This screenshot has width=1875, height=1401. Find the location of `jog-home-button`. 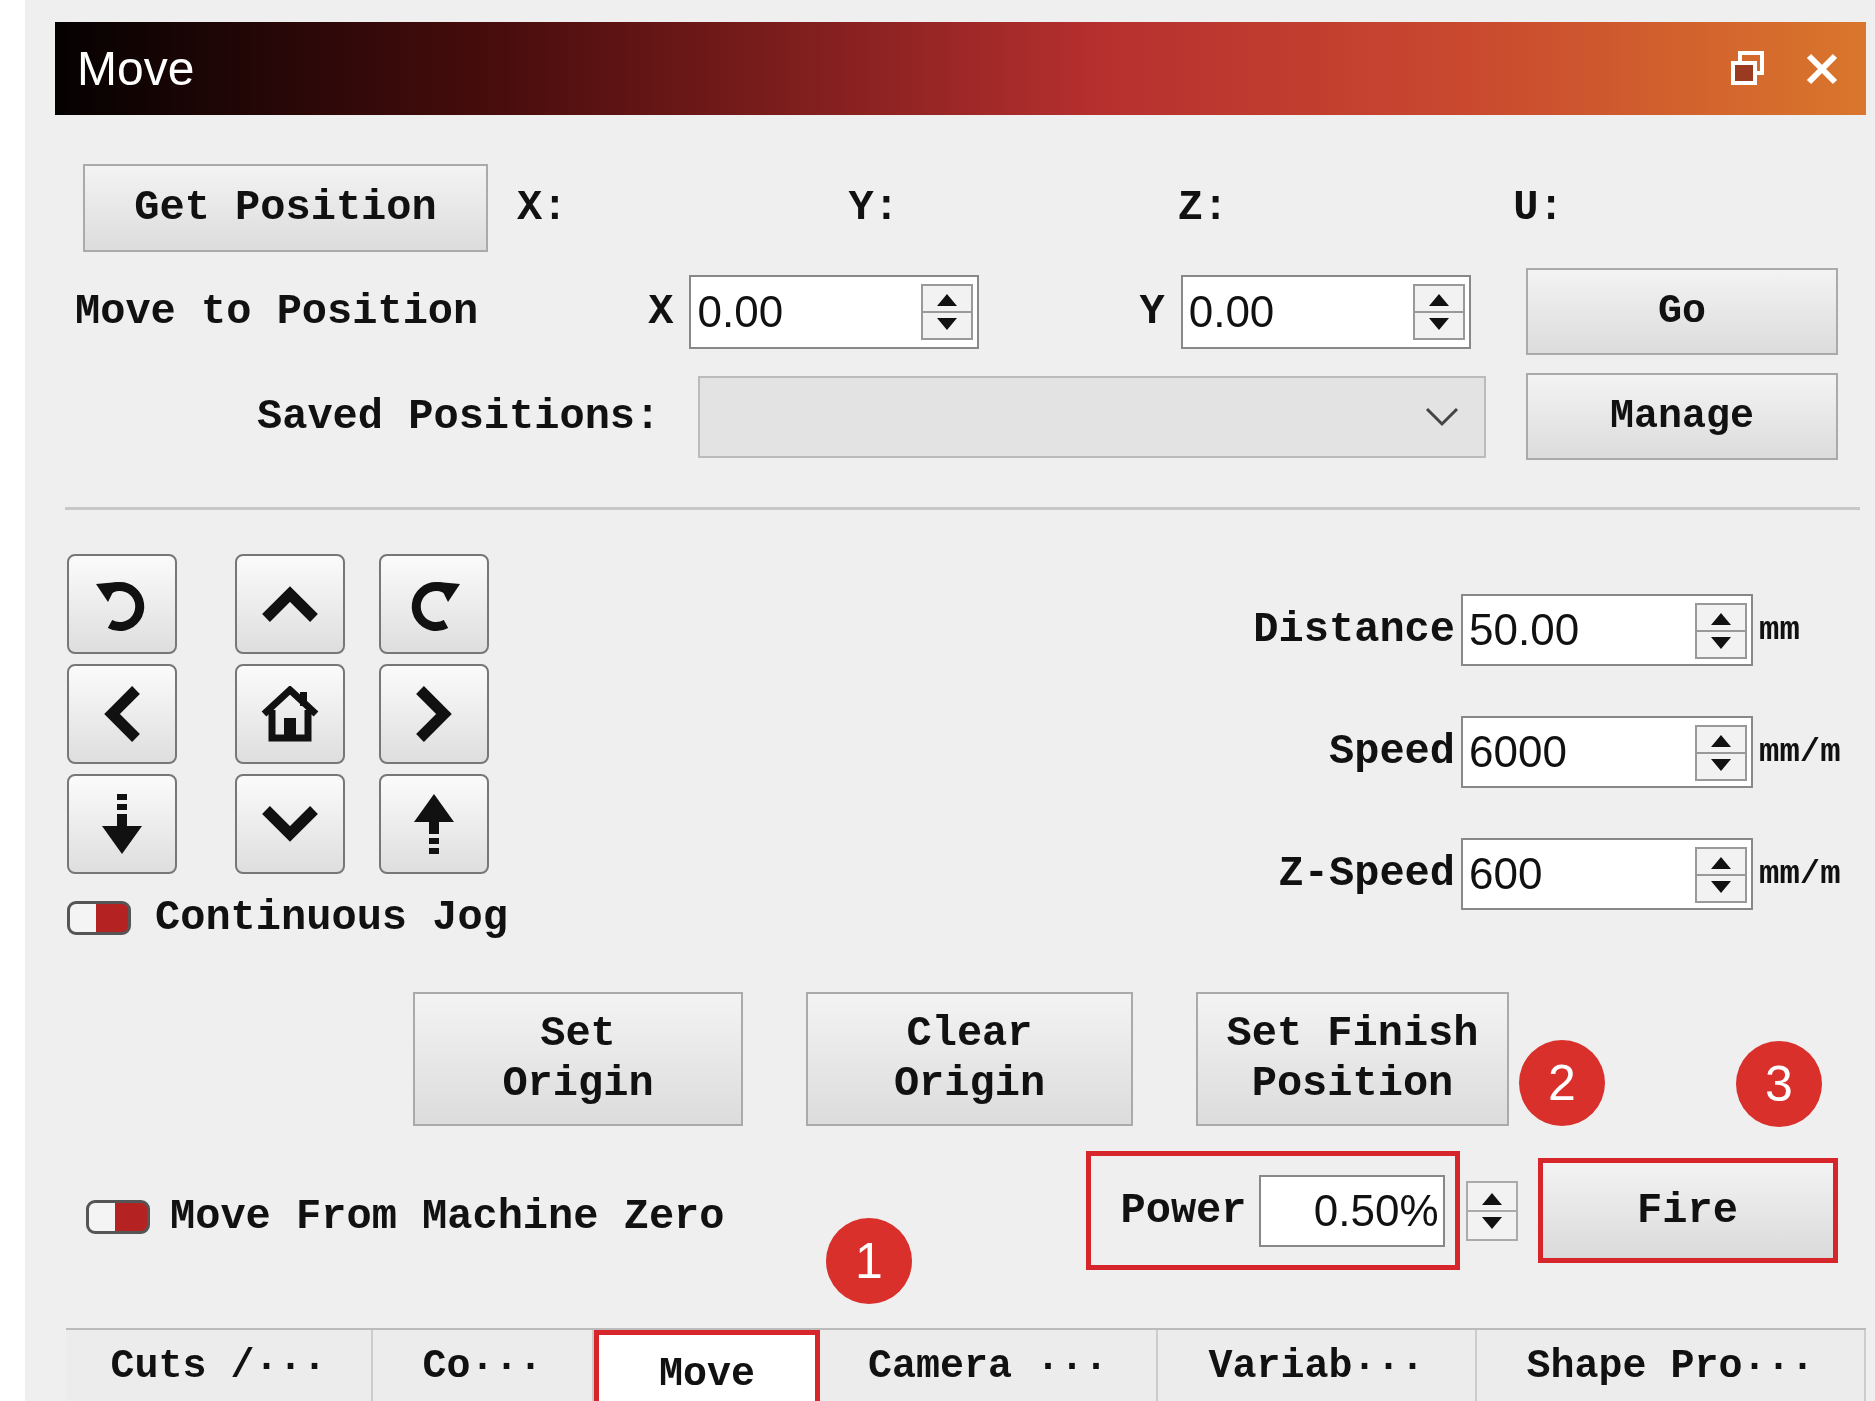

jog-home-button is located at coordinates (290, 714).